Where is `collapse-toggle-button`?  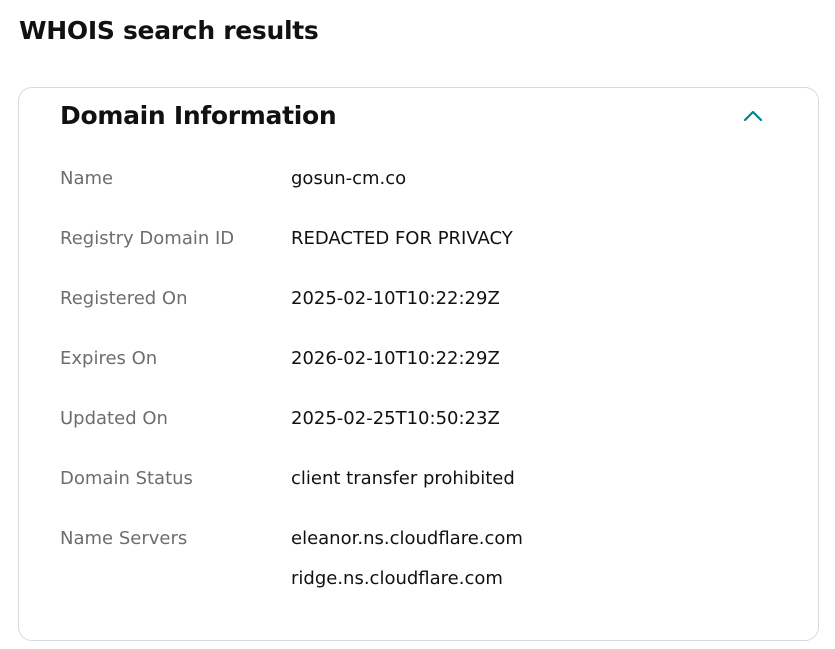
collapse-toggle-button is located at coordinates (753, 116).